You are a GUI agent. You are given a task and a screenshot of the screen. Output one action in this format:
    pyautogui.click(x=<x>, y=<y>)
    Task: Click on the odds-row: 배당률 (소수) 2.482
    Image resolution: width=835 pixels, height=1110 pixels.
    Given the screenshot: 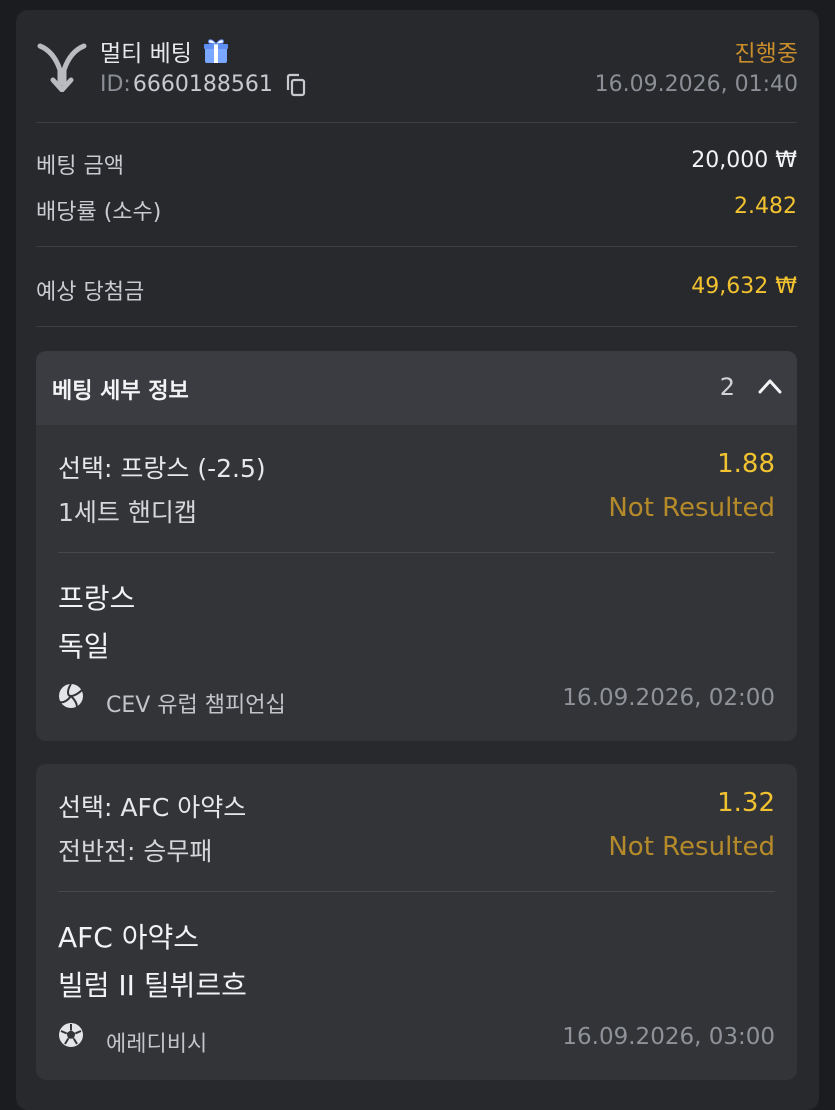 What is the action you would take?
    pyautogui.click(x=416, y=210)
    